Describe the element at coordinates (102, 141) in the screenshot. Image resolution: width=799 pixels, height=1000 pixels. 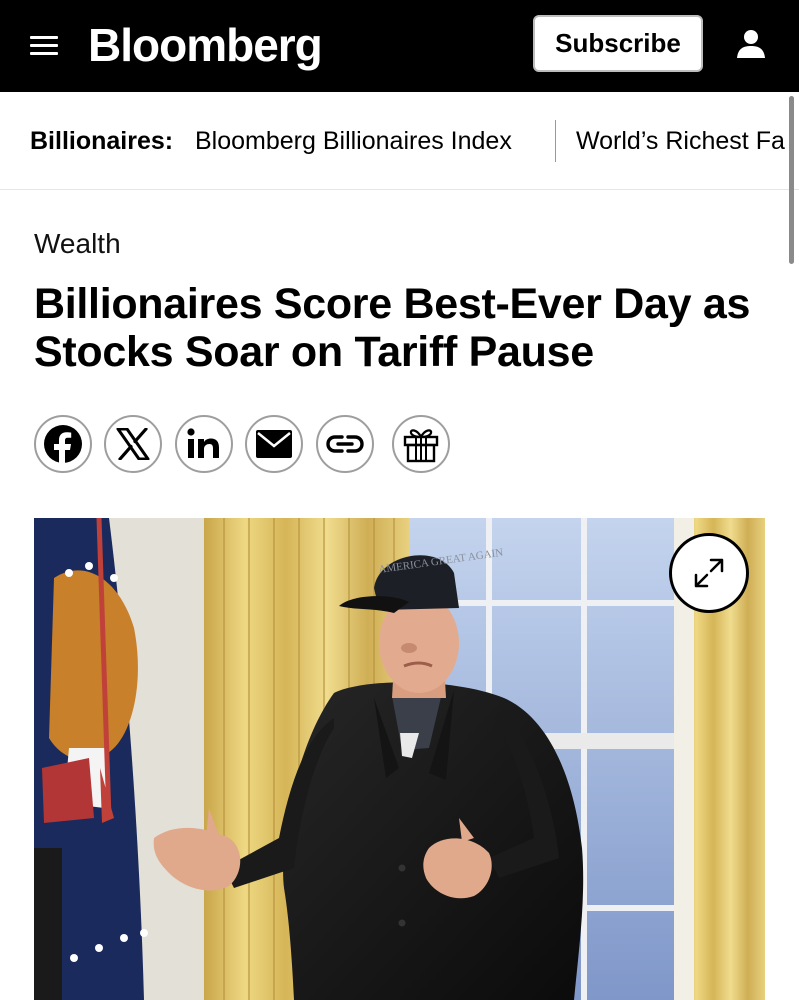
I see `subnav-label: Billionaires:` at that location.